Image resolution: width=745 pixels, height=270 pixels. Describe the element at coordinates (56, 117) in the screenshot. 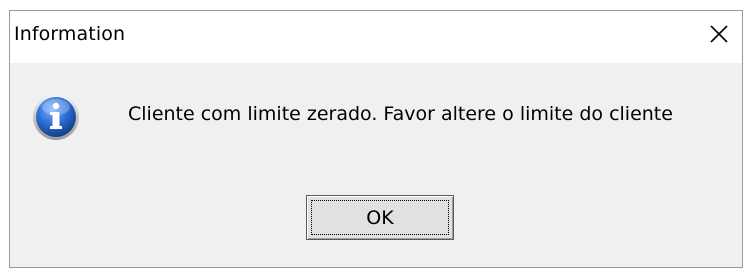

I see `information-icon` at that location.